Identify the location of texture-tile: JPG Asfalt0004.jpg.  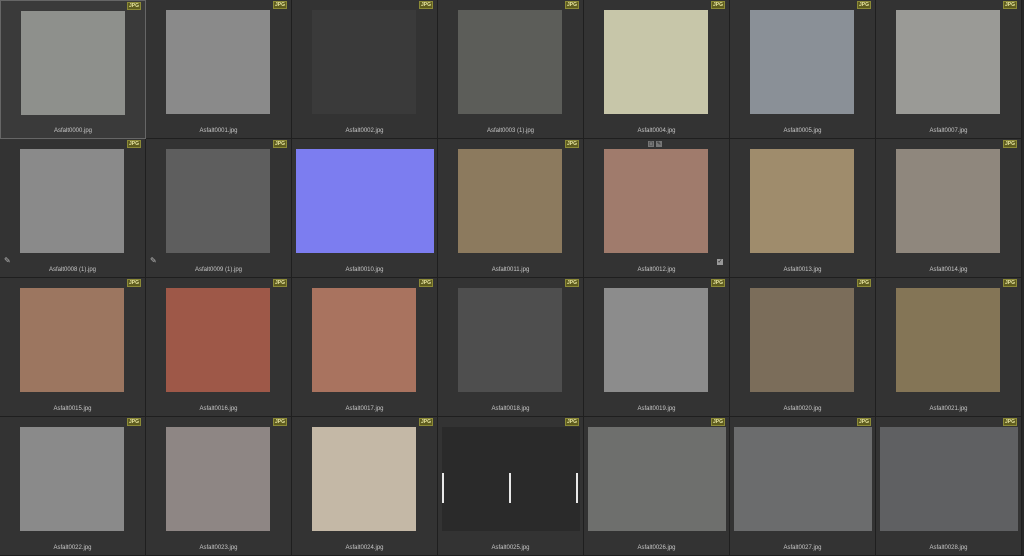
(657, 69).